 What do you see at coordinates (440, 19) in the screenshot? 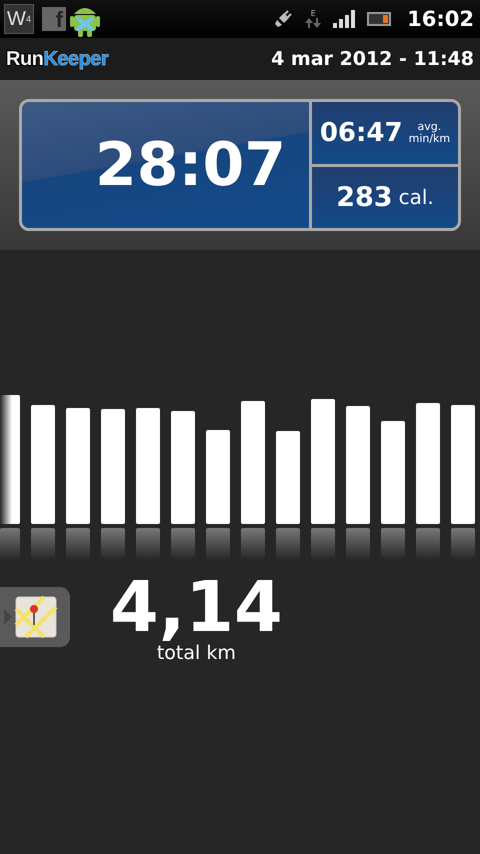
I see `clock: 16:02` at bounding box center [440, 19].